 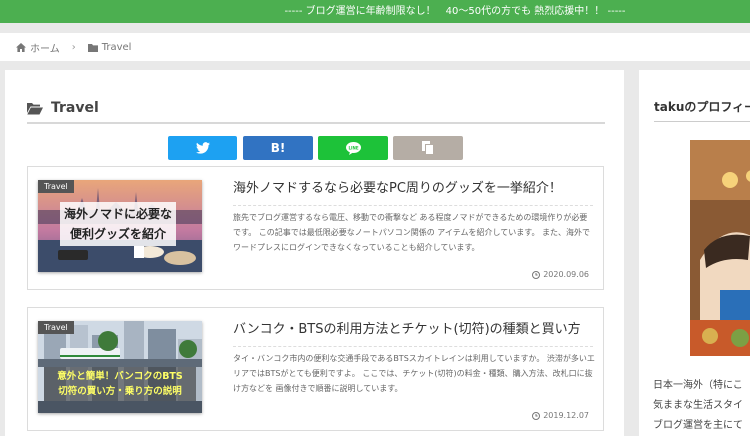 I want to click on folder-icon, so click(x=92, y=47).